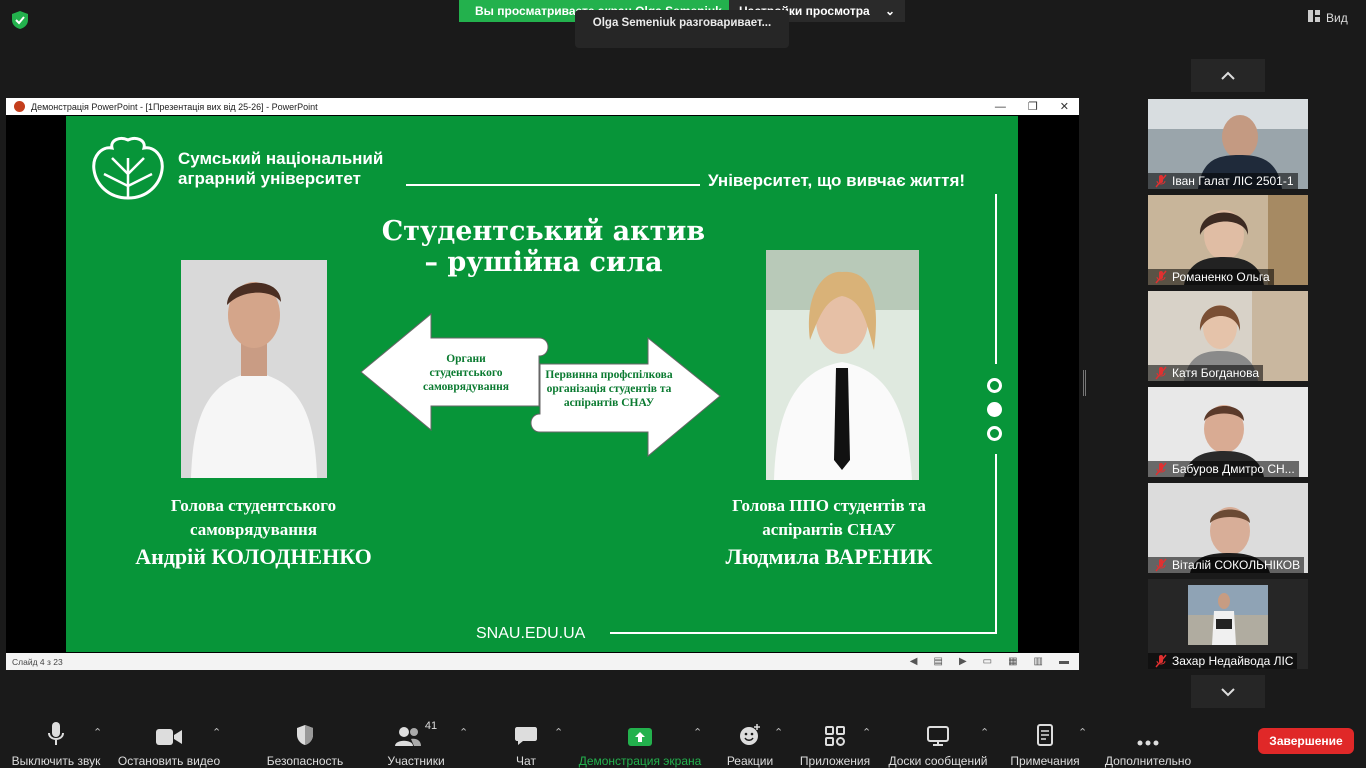 The image size is (1366, 768). Describe the element at coordinates (56, 744) in the screenshot. I see `mute-button: Выключить звук` at that location.